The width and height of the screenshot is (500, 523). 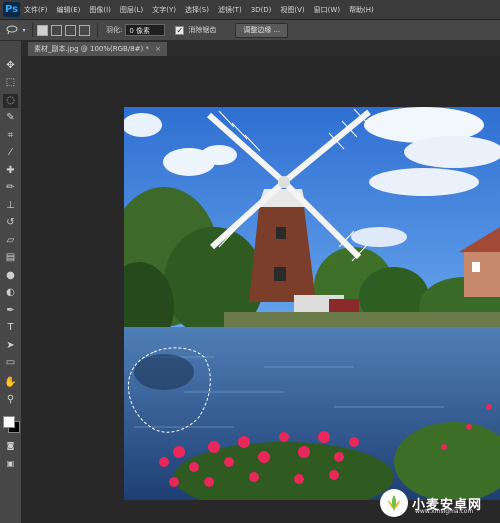 What do you see at coordinates (202, 30) in the screenshot?
I see `antialias-label: 消除锯齿` at bounding box center [202, 30].